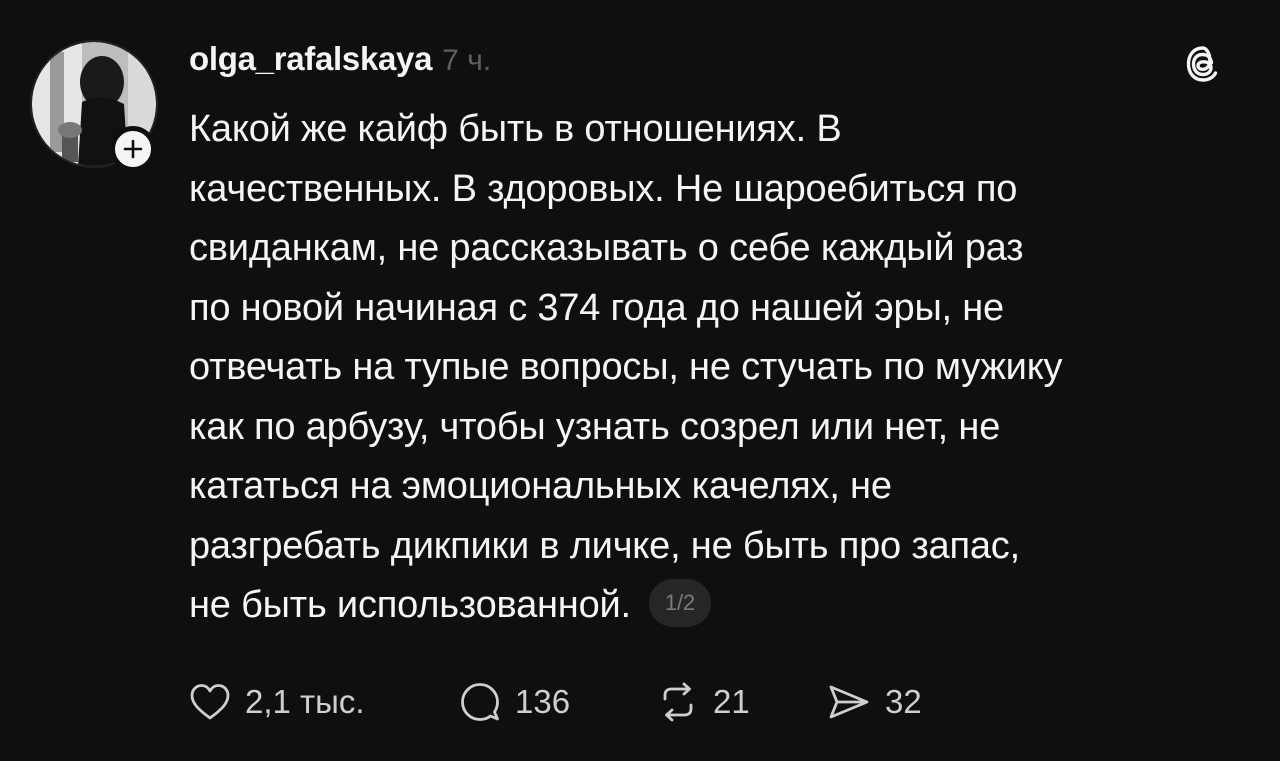  What do you see at coordinates (210, 702) in the screenshot?
I see `heart-icon` at bounding box center [210, 702].